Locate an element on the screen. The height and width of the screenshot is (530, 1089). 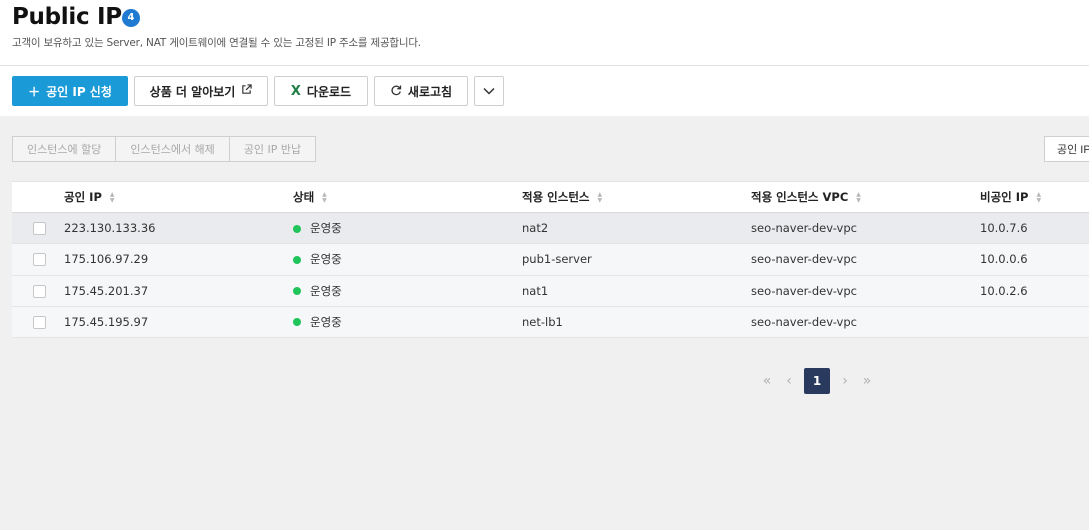
apply-public-ip-button: ＋ 공인 IP 신청 is located at coordinates (70, 91).